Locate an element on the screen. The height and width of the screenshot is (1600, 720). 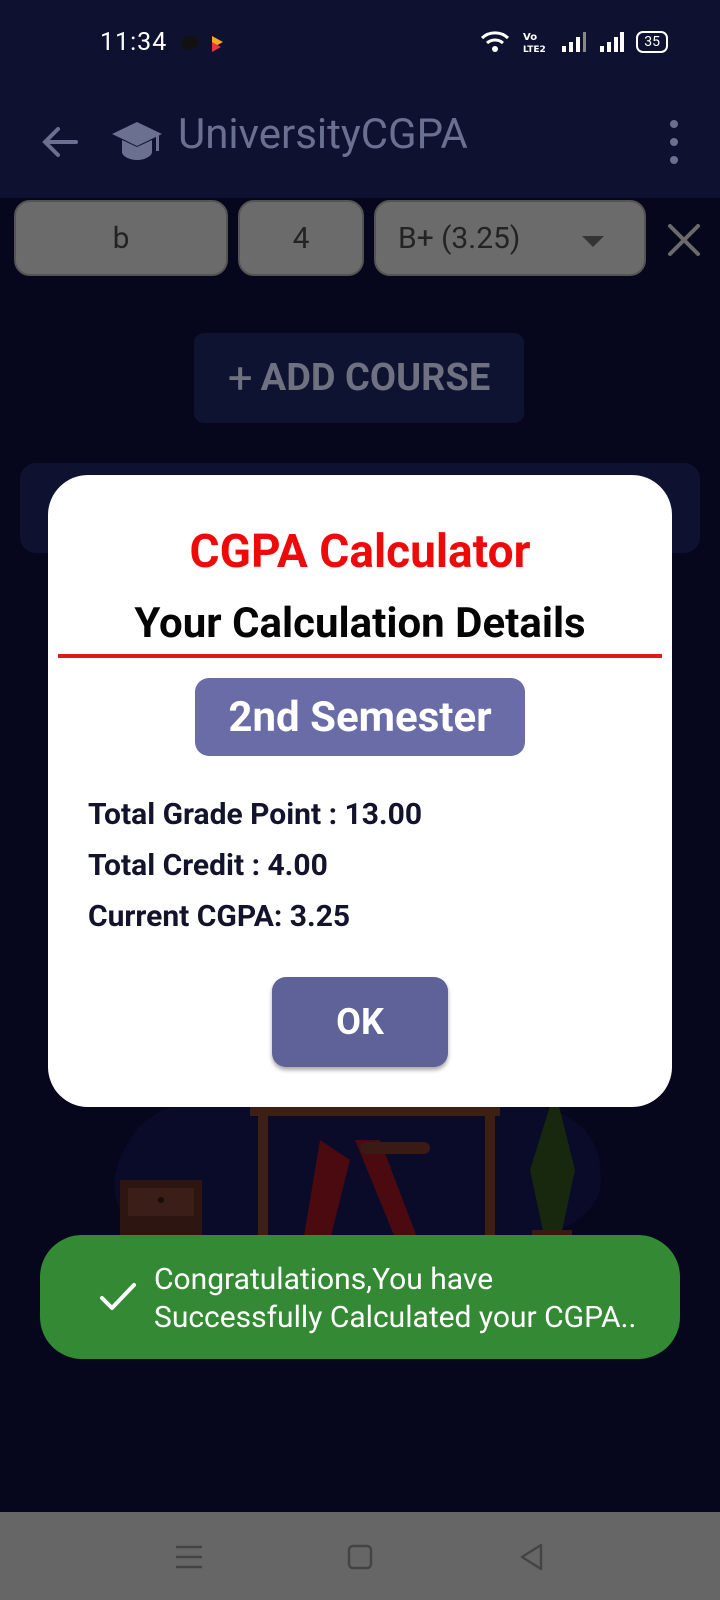
course-name-field: b is located at coordinates (121, 238).